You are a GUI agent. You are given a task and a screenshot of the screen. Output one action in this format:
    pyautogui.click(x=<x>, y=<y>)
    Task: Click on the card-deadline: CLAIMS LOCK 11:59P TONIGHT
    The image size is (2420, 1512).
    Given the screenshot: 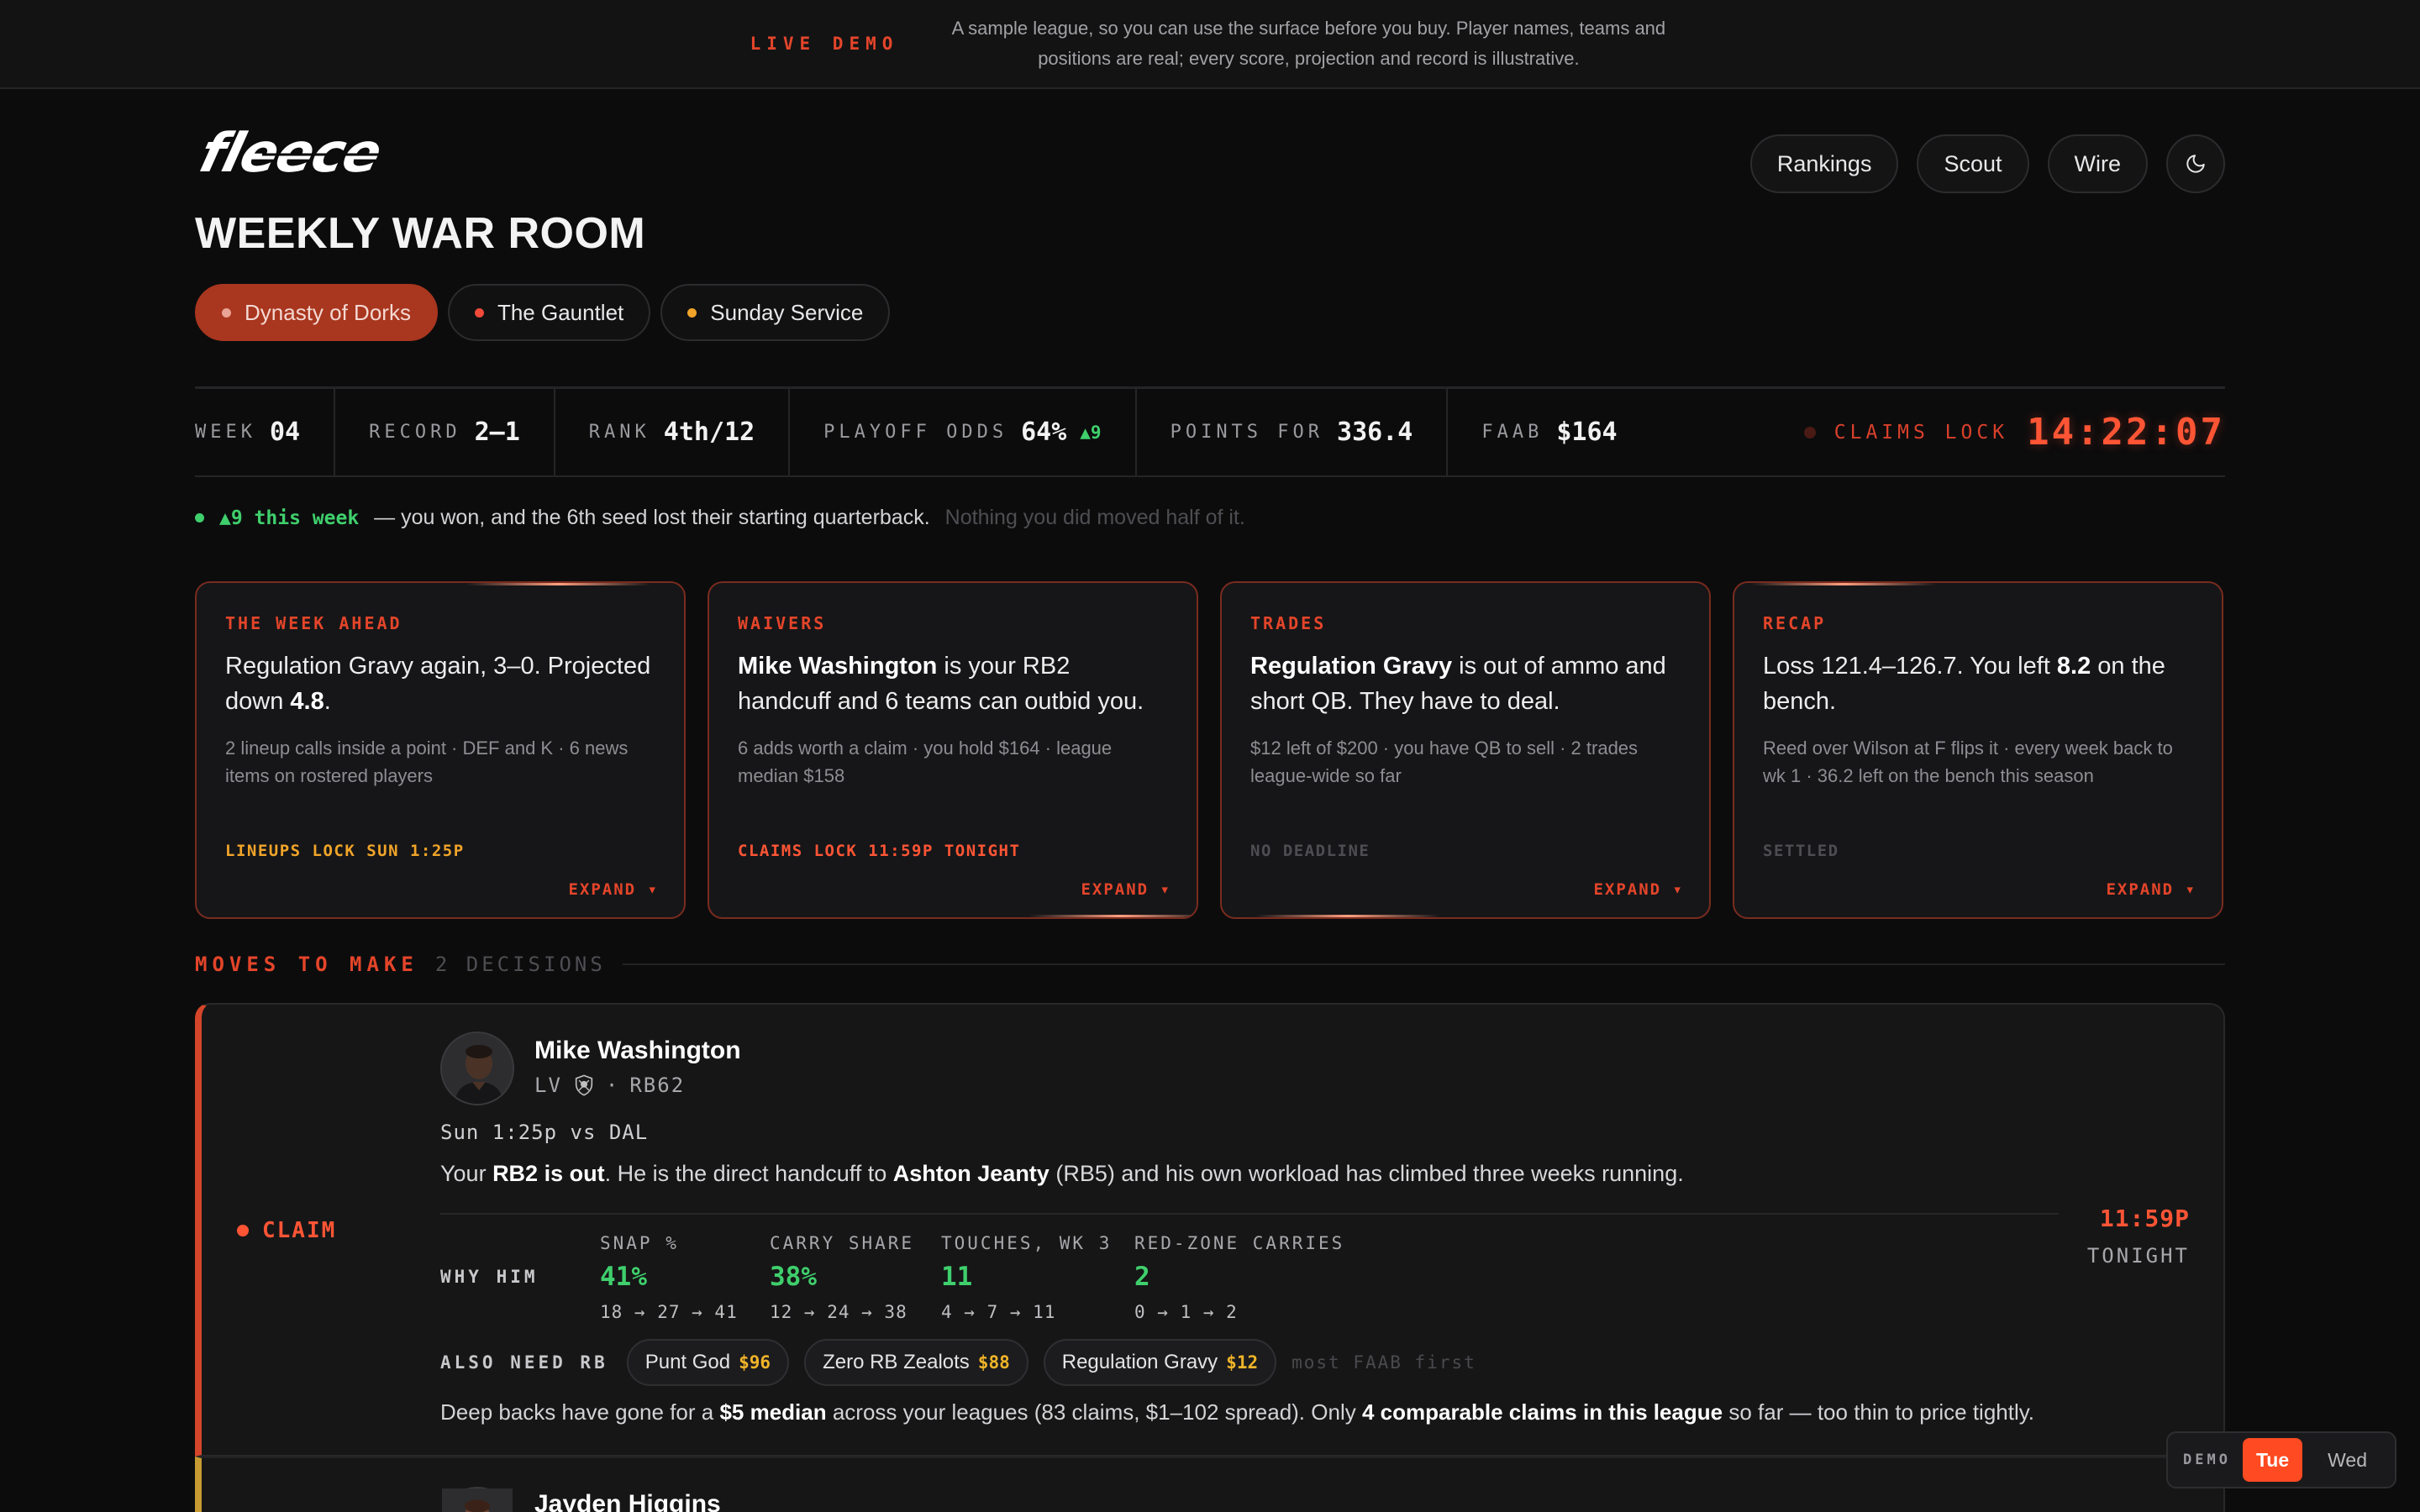 What is the action you would take?
    pyautogui.click(x=879, y=851)
    